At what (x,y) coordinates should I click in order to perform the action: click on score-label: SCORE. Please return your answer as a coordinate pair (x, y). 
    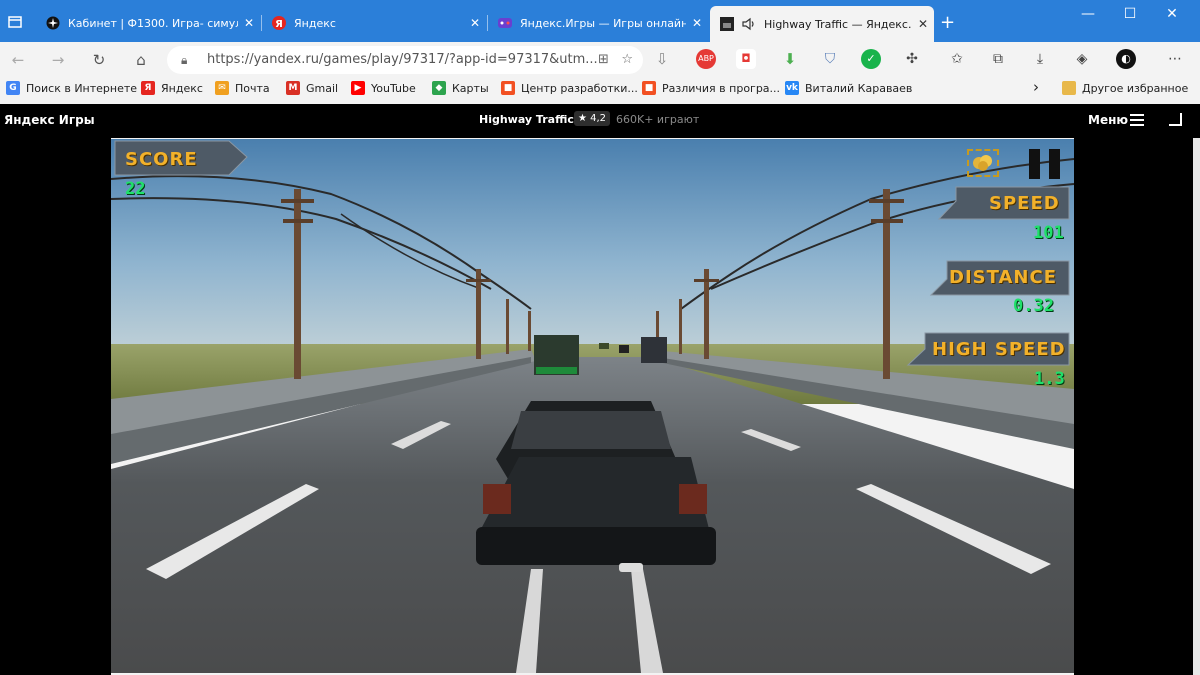
    Looking at the image, I should click on (161, 159).